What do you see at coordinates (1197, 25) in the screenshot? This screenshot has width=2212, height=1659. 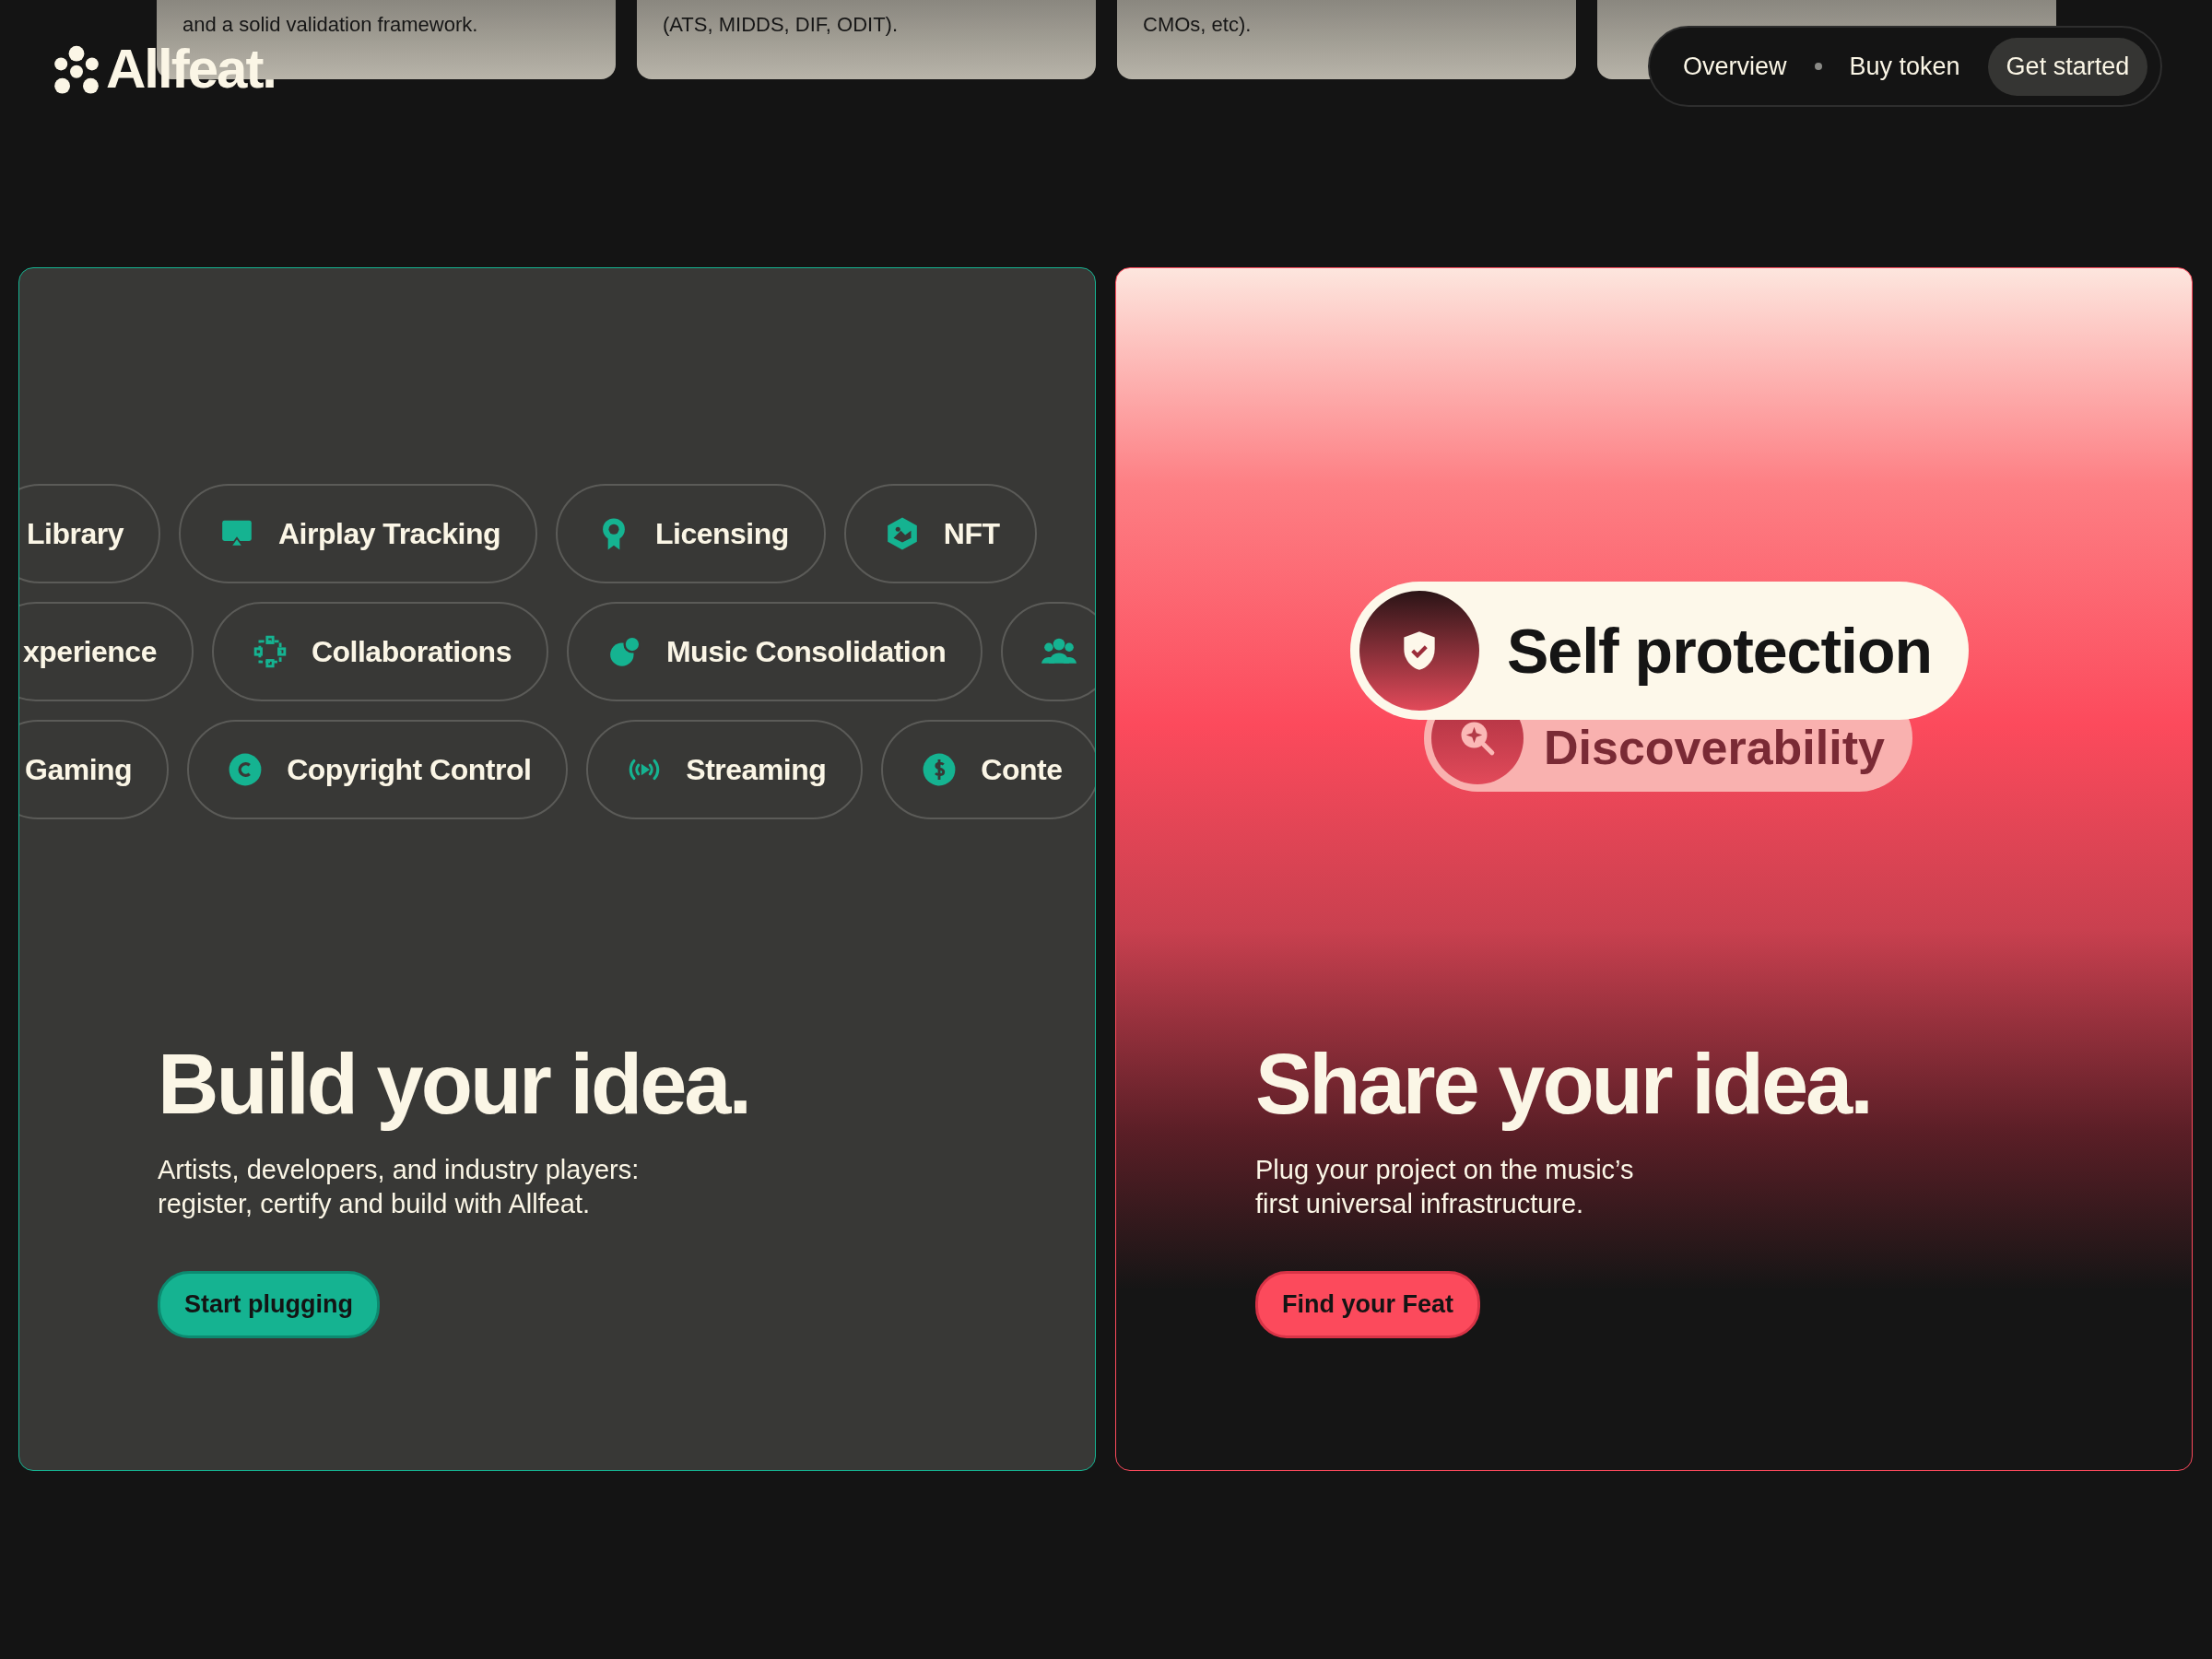 I see `card-text: CMOs, etc).` at bounding box center [1197, 25].